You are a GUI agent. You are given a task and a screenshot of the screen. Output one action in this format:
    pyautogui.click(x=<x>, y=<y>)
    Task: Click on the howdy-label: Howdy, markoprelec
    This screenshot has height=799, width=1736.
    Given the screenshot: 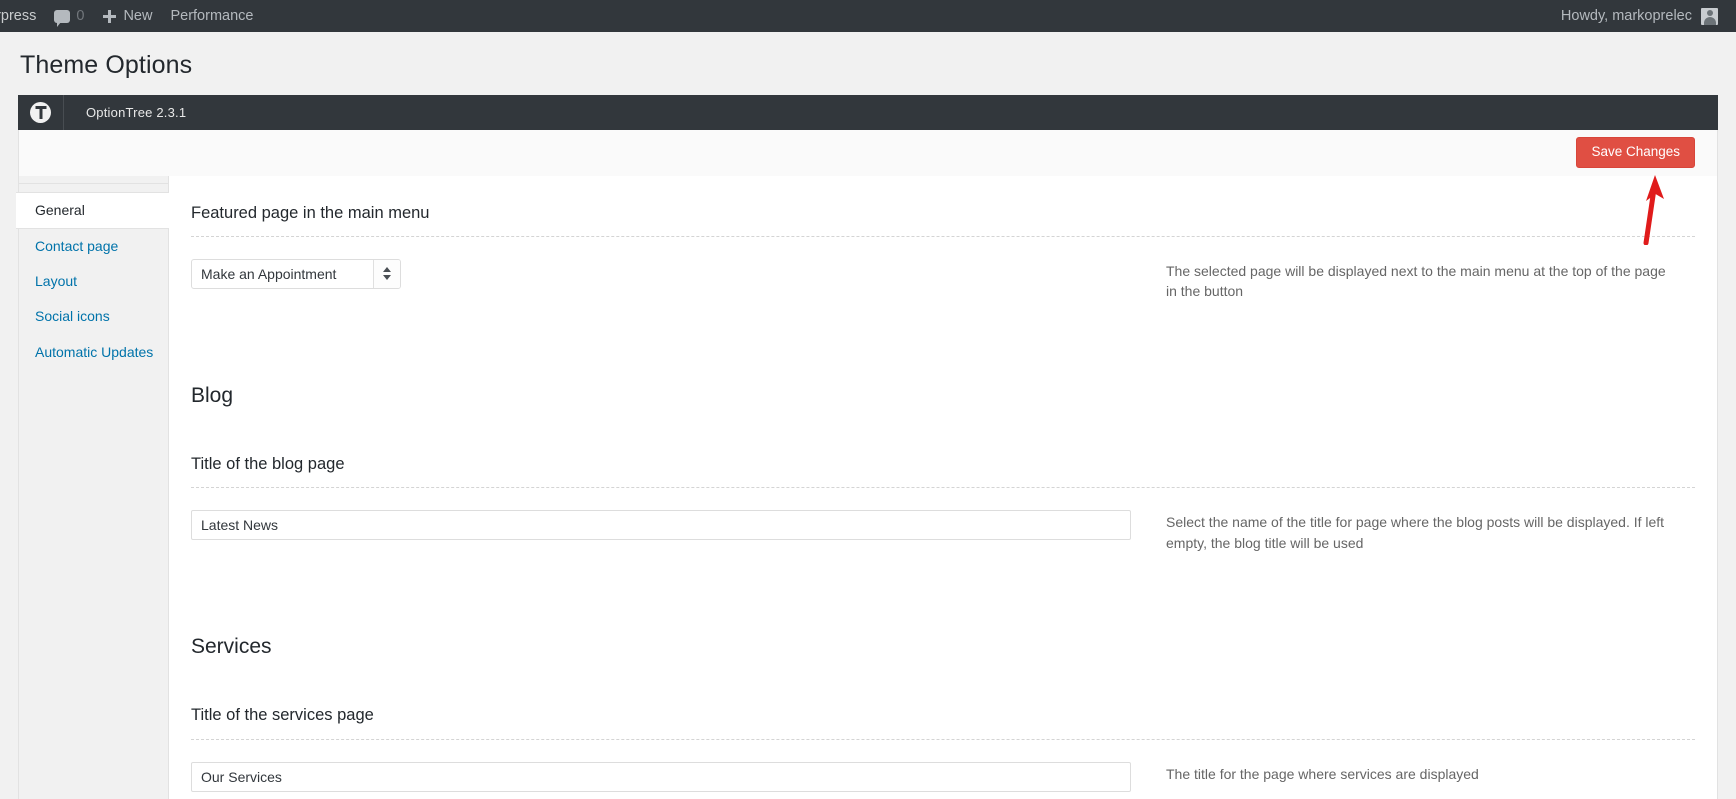 What is the action you would take?
    pyautogui.click(x=1626, y=16)
    